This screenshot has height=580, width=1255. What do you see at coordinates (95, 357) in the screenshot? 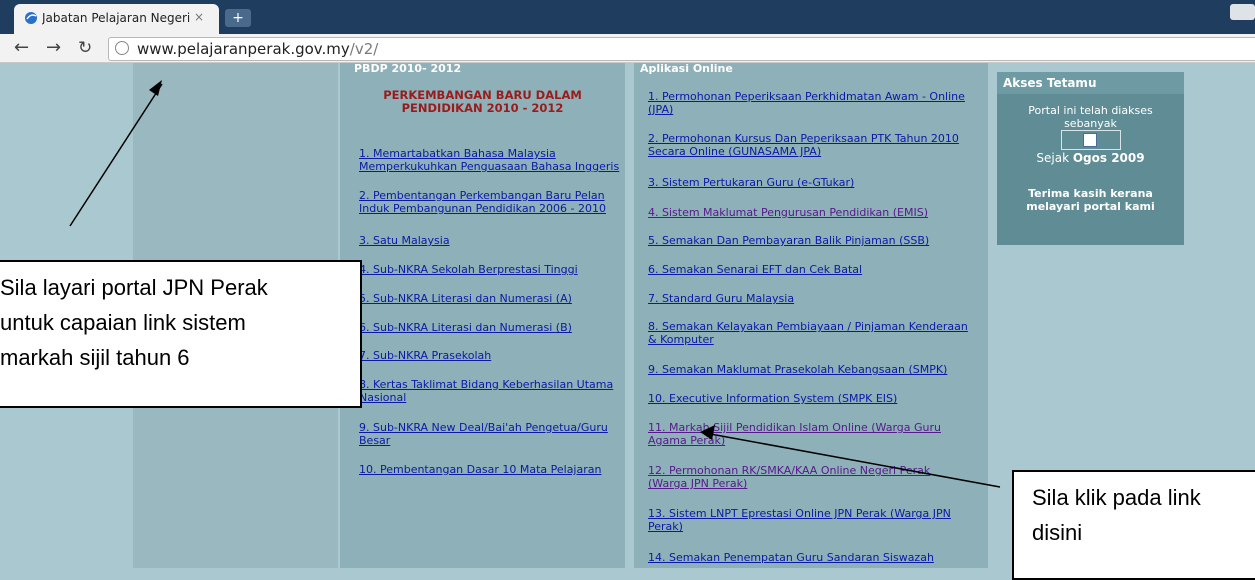
I see `callout-left-line-3: markah sijil tahun 6` at bounding box center [95, 357].